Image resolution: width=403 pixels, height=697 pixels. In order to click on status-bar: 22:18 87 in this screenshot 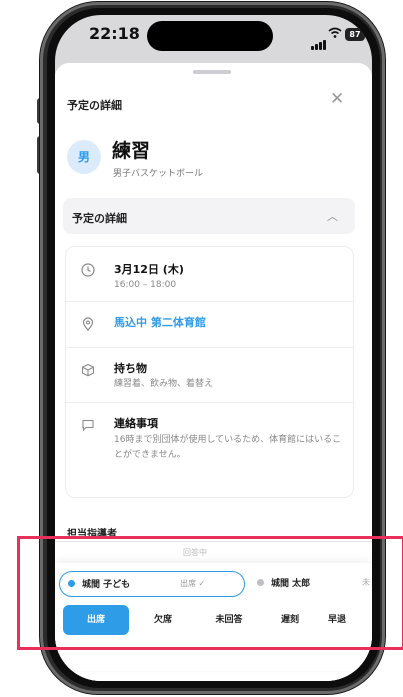, I will do `click(213, 37)`.